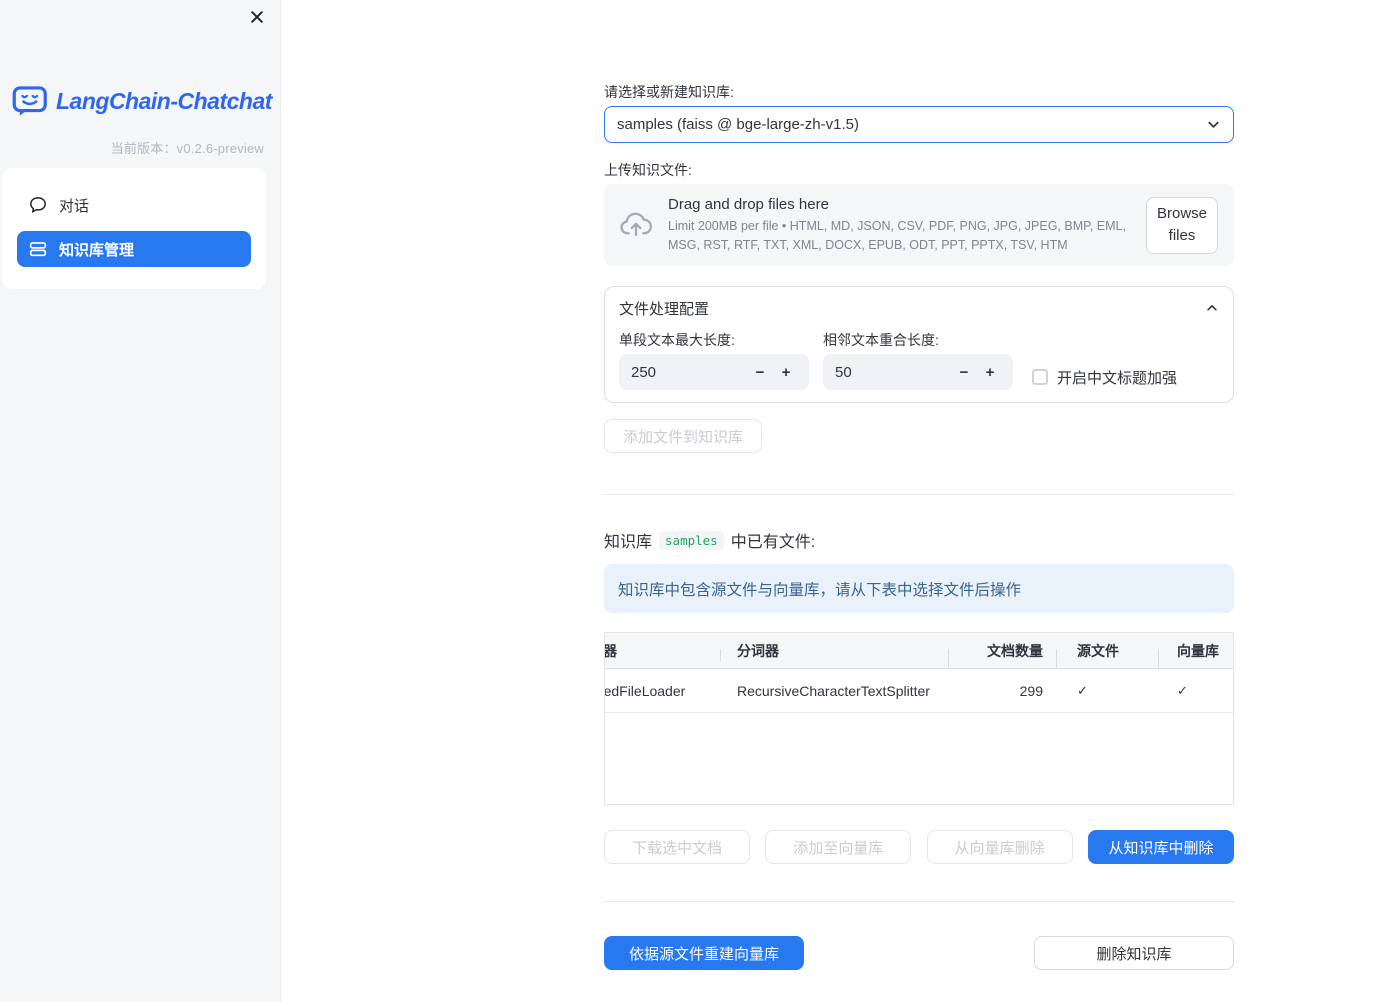  I want to click on table-header-row: 文档加载器 分词器 文档数量 源文件 向量库, so click(919, 651).